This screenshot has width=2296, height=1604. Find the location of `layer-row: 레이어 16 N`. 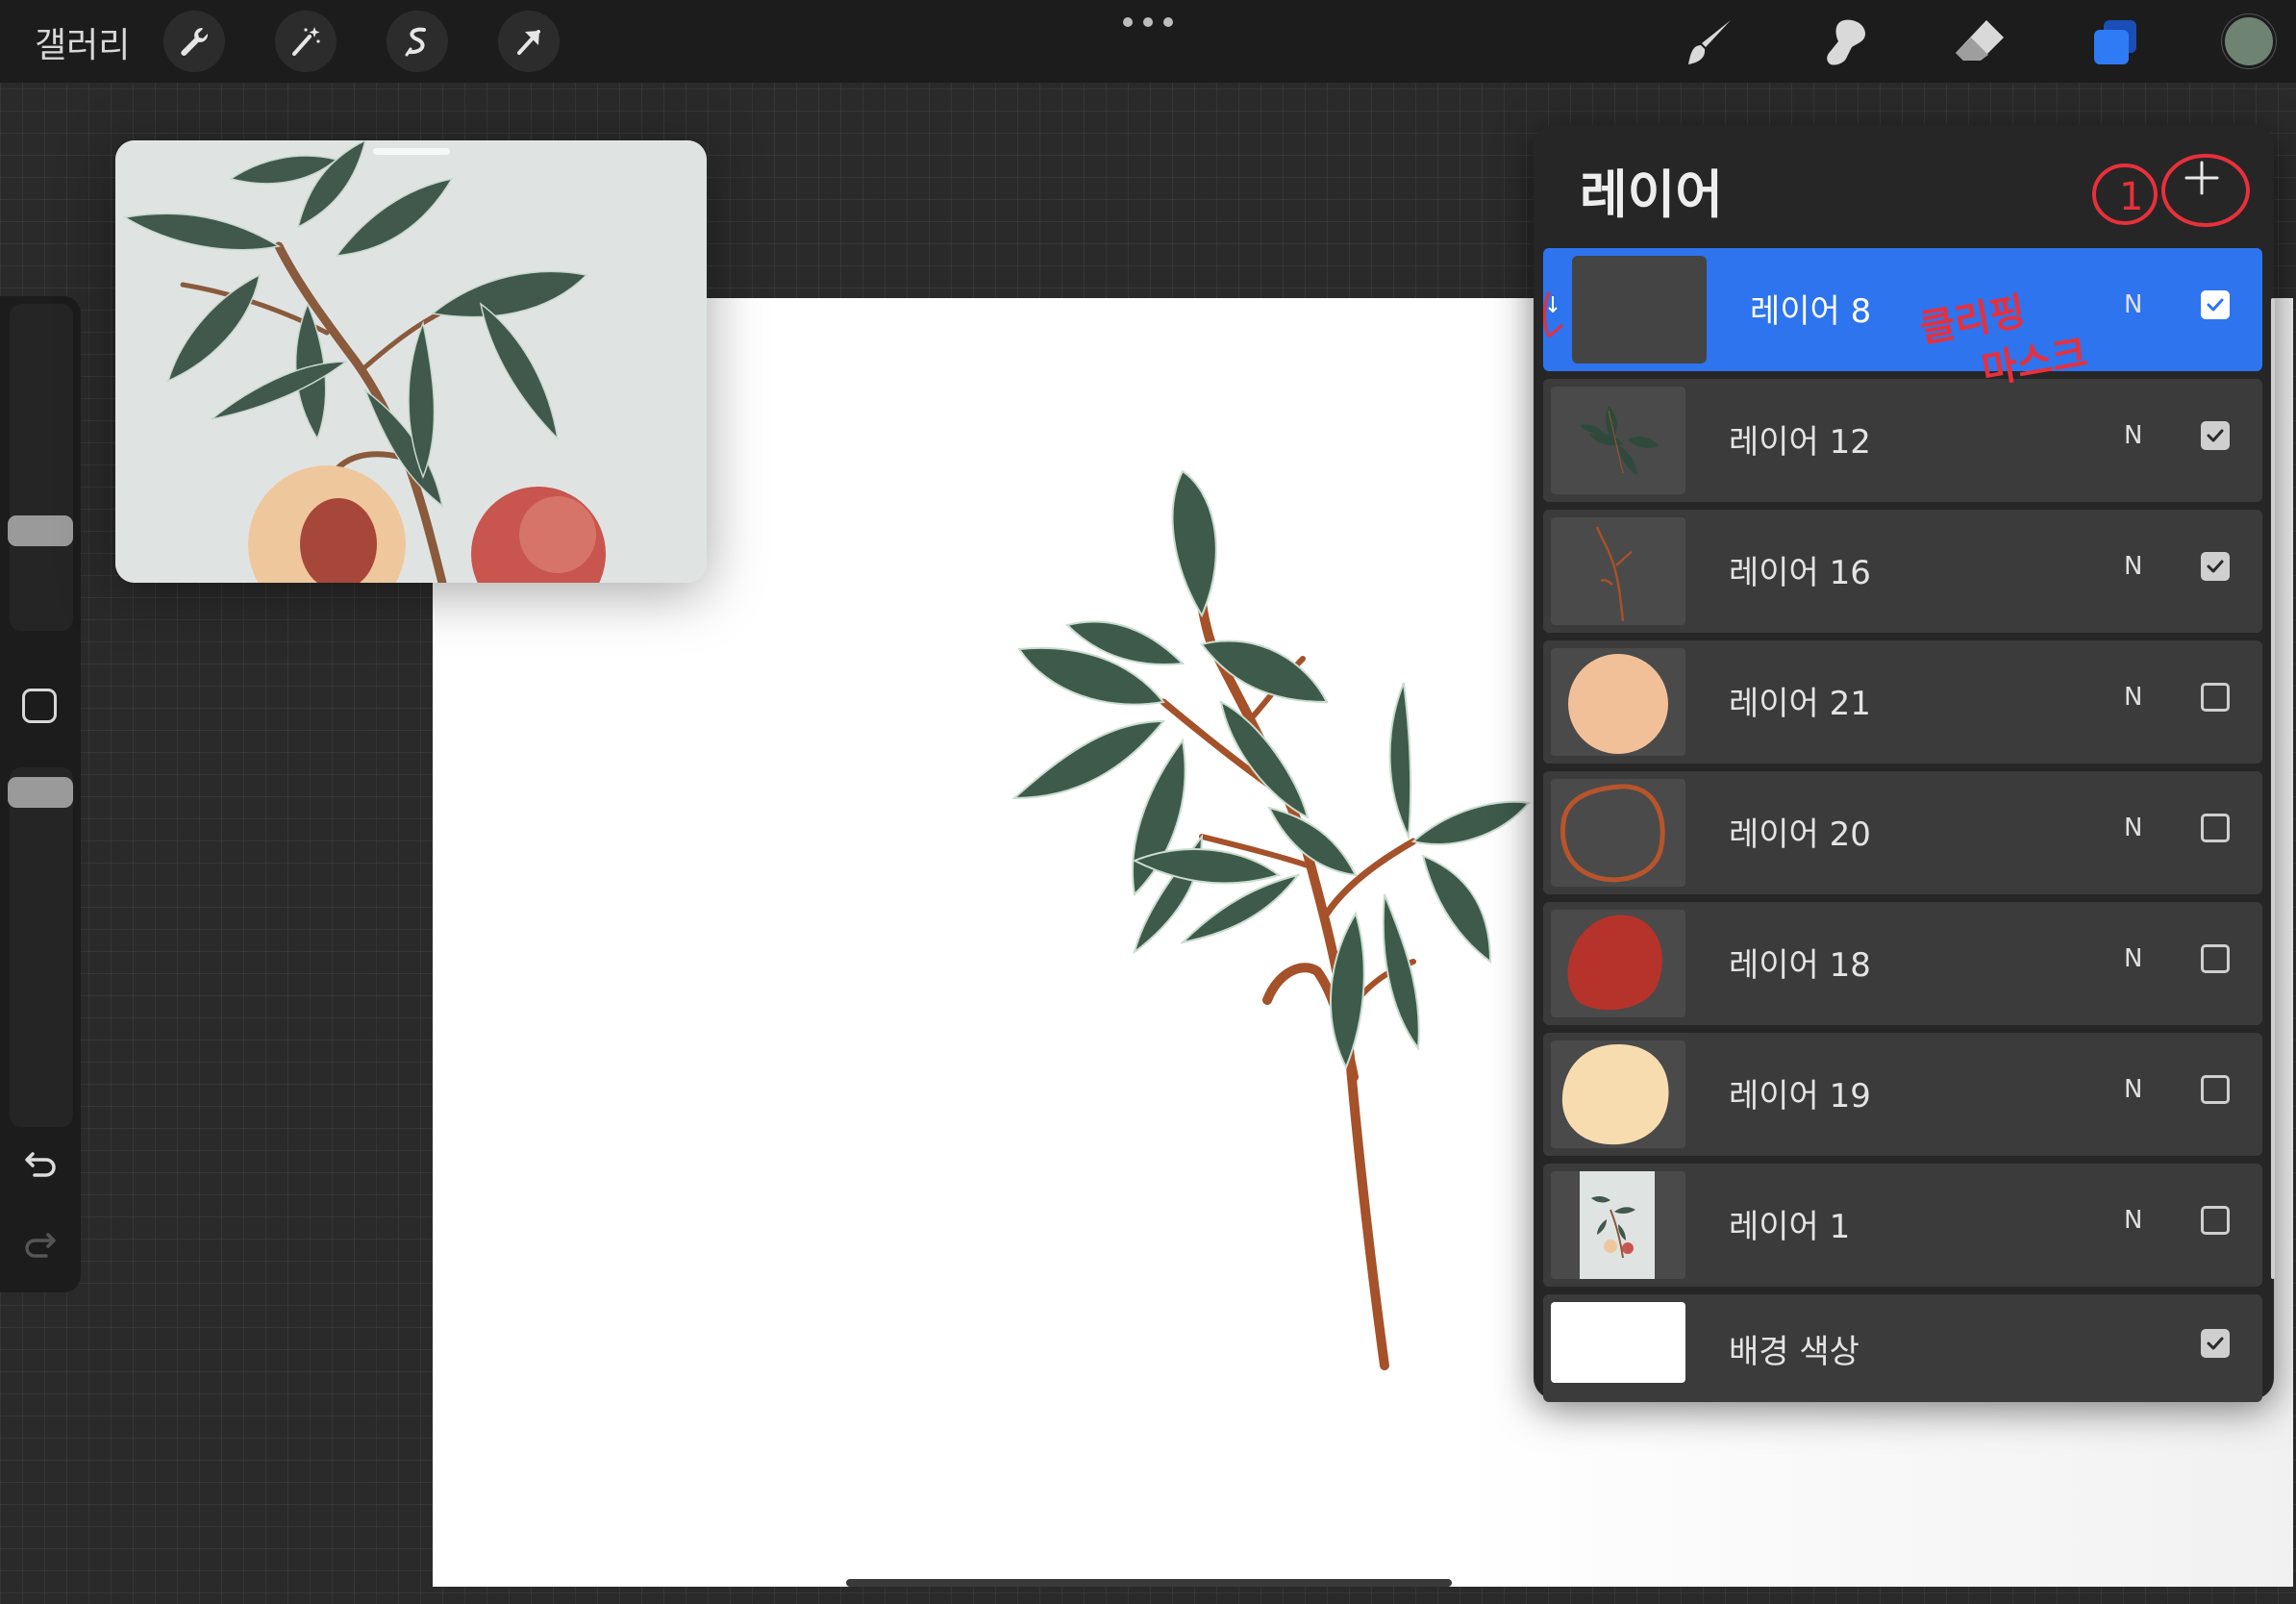

layer-row: 레이어 16 N is located at coordinates (1902, 571).